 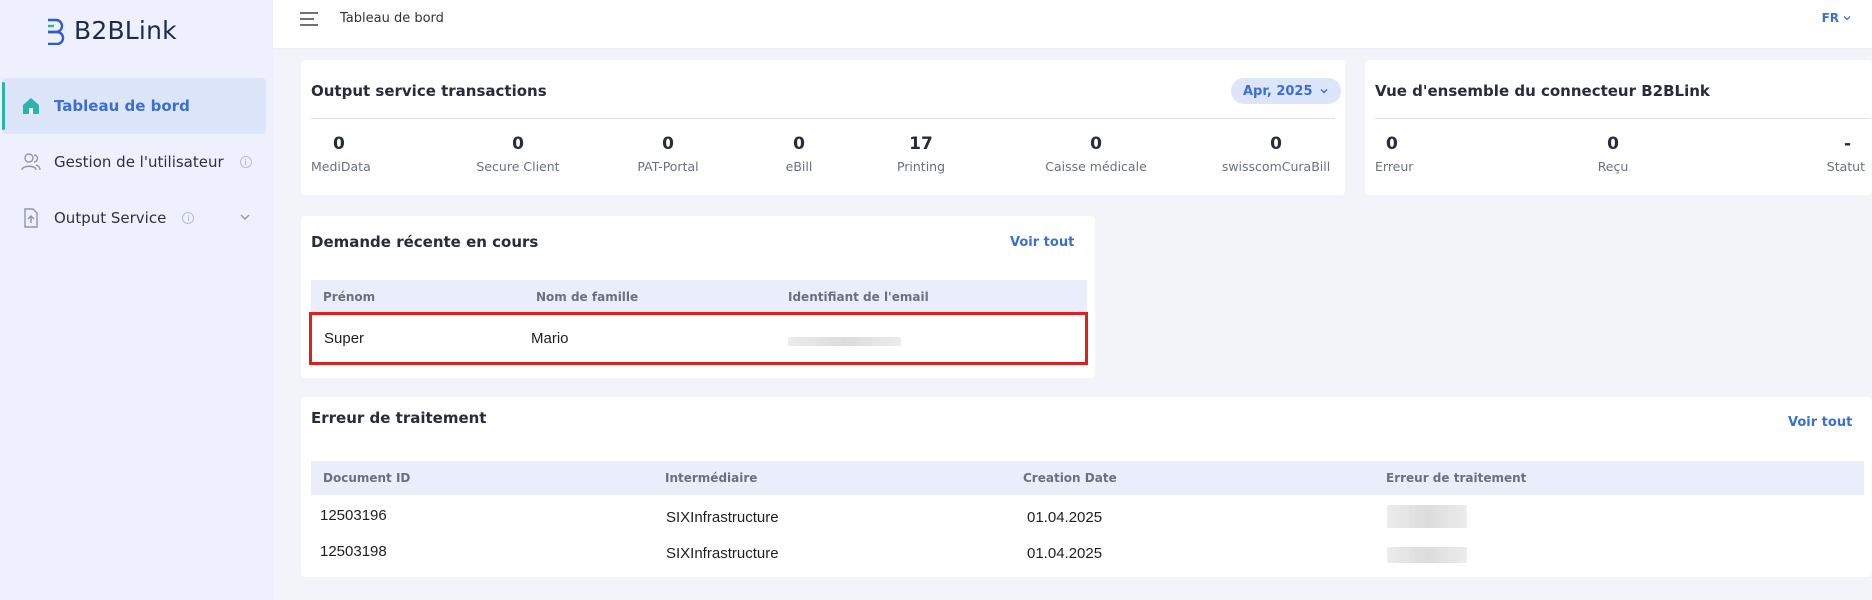 What do you see at coordinates (341, 166) in the screenshot?
I see `stat-label: MediData` at bounding box center [341, 166].